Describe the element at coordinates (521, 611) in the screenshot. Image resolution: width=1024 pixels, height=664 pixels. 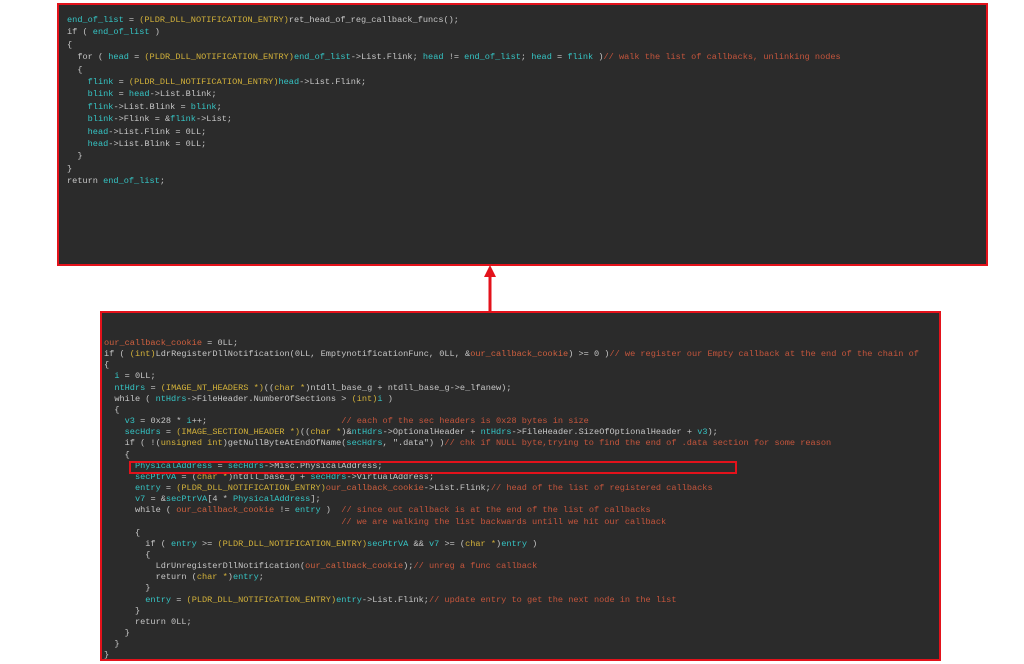
I see `code-line: }` at that location.